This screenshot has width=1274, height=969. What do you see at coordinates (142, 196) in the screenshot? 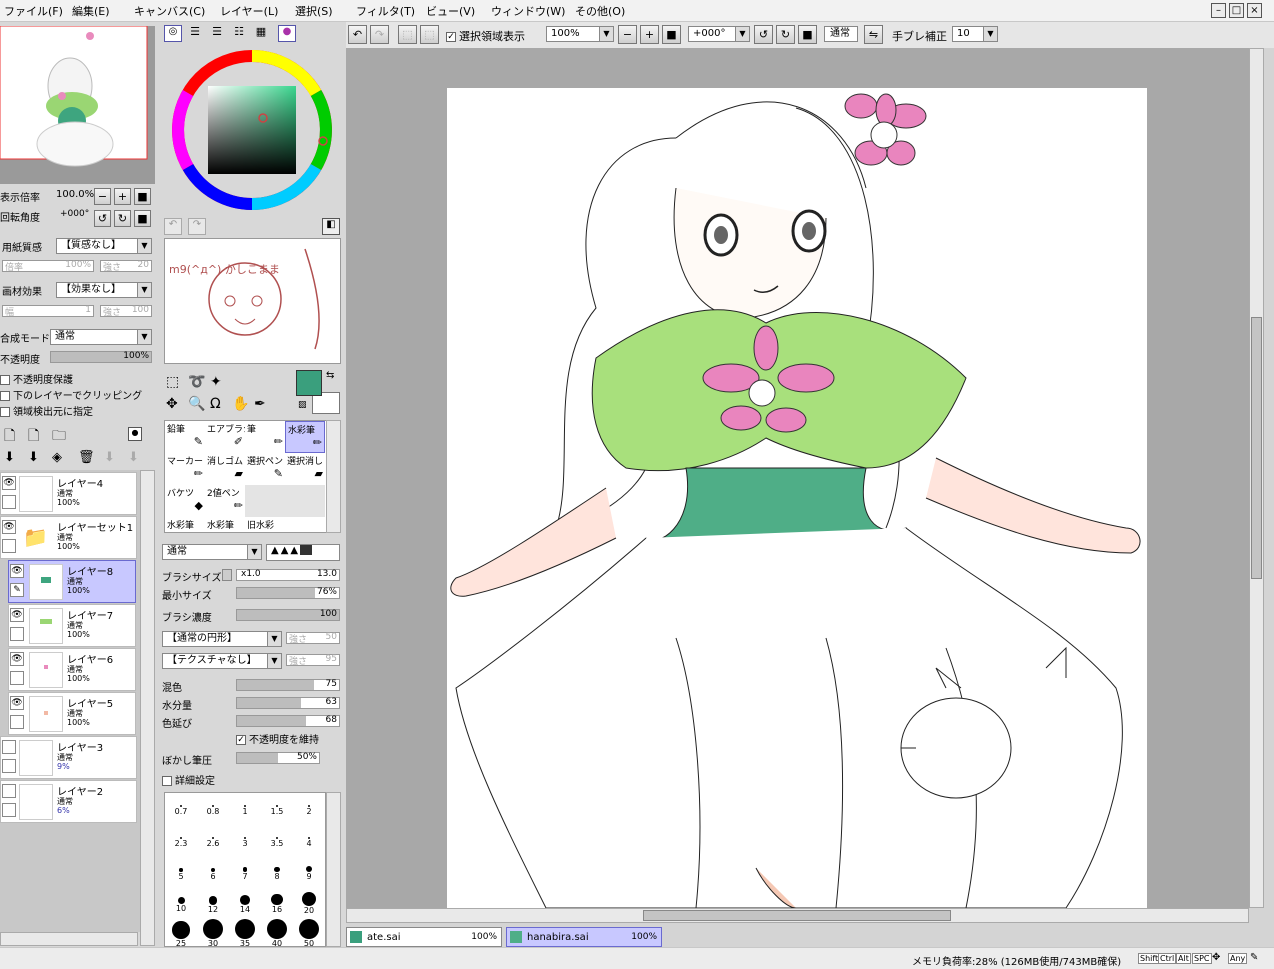
I see `zoom-reset-icon: ■` at bounding box center [142, 196].